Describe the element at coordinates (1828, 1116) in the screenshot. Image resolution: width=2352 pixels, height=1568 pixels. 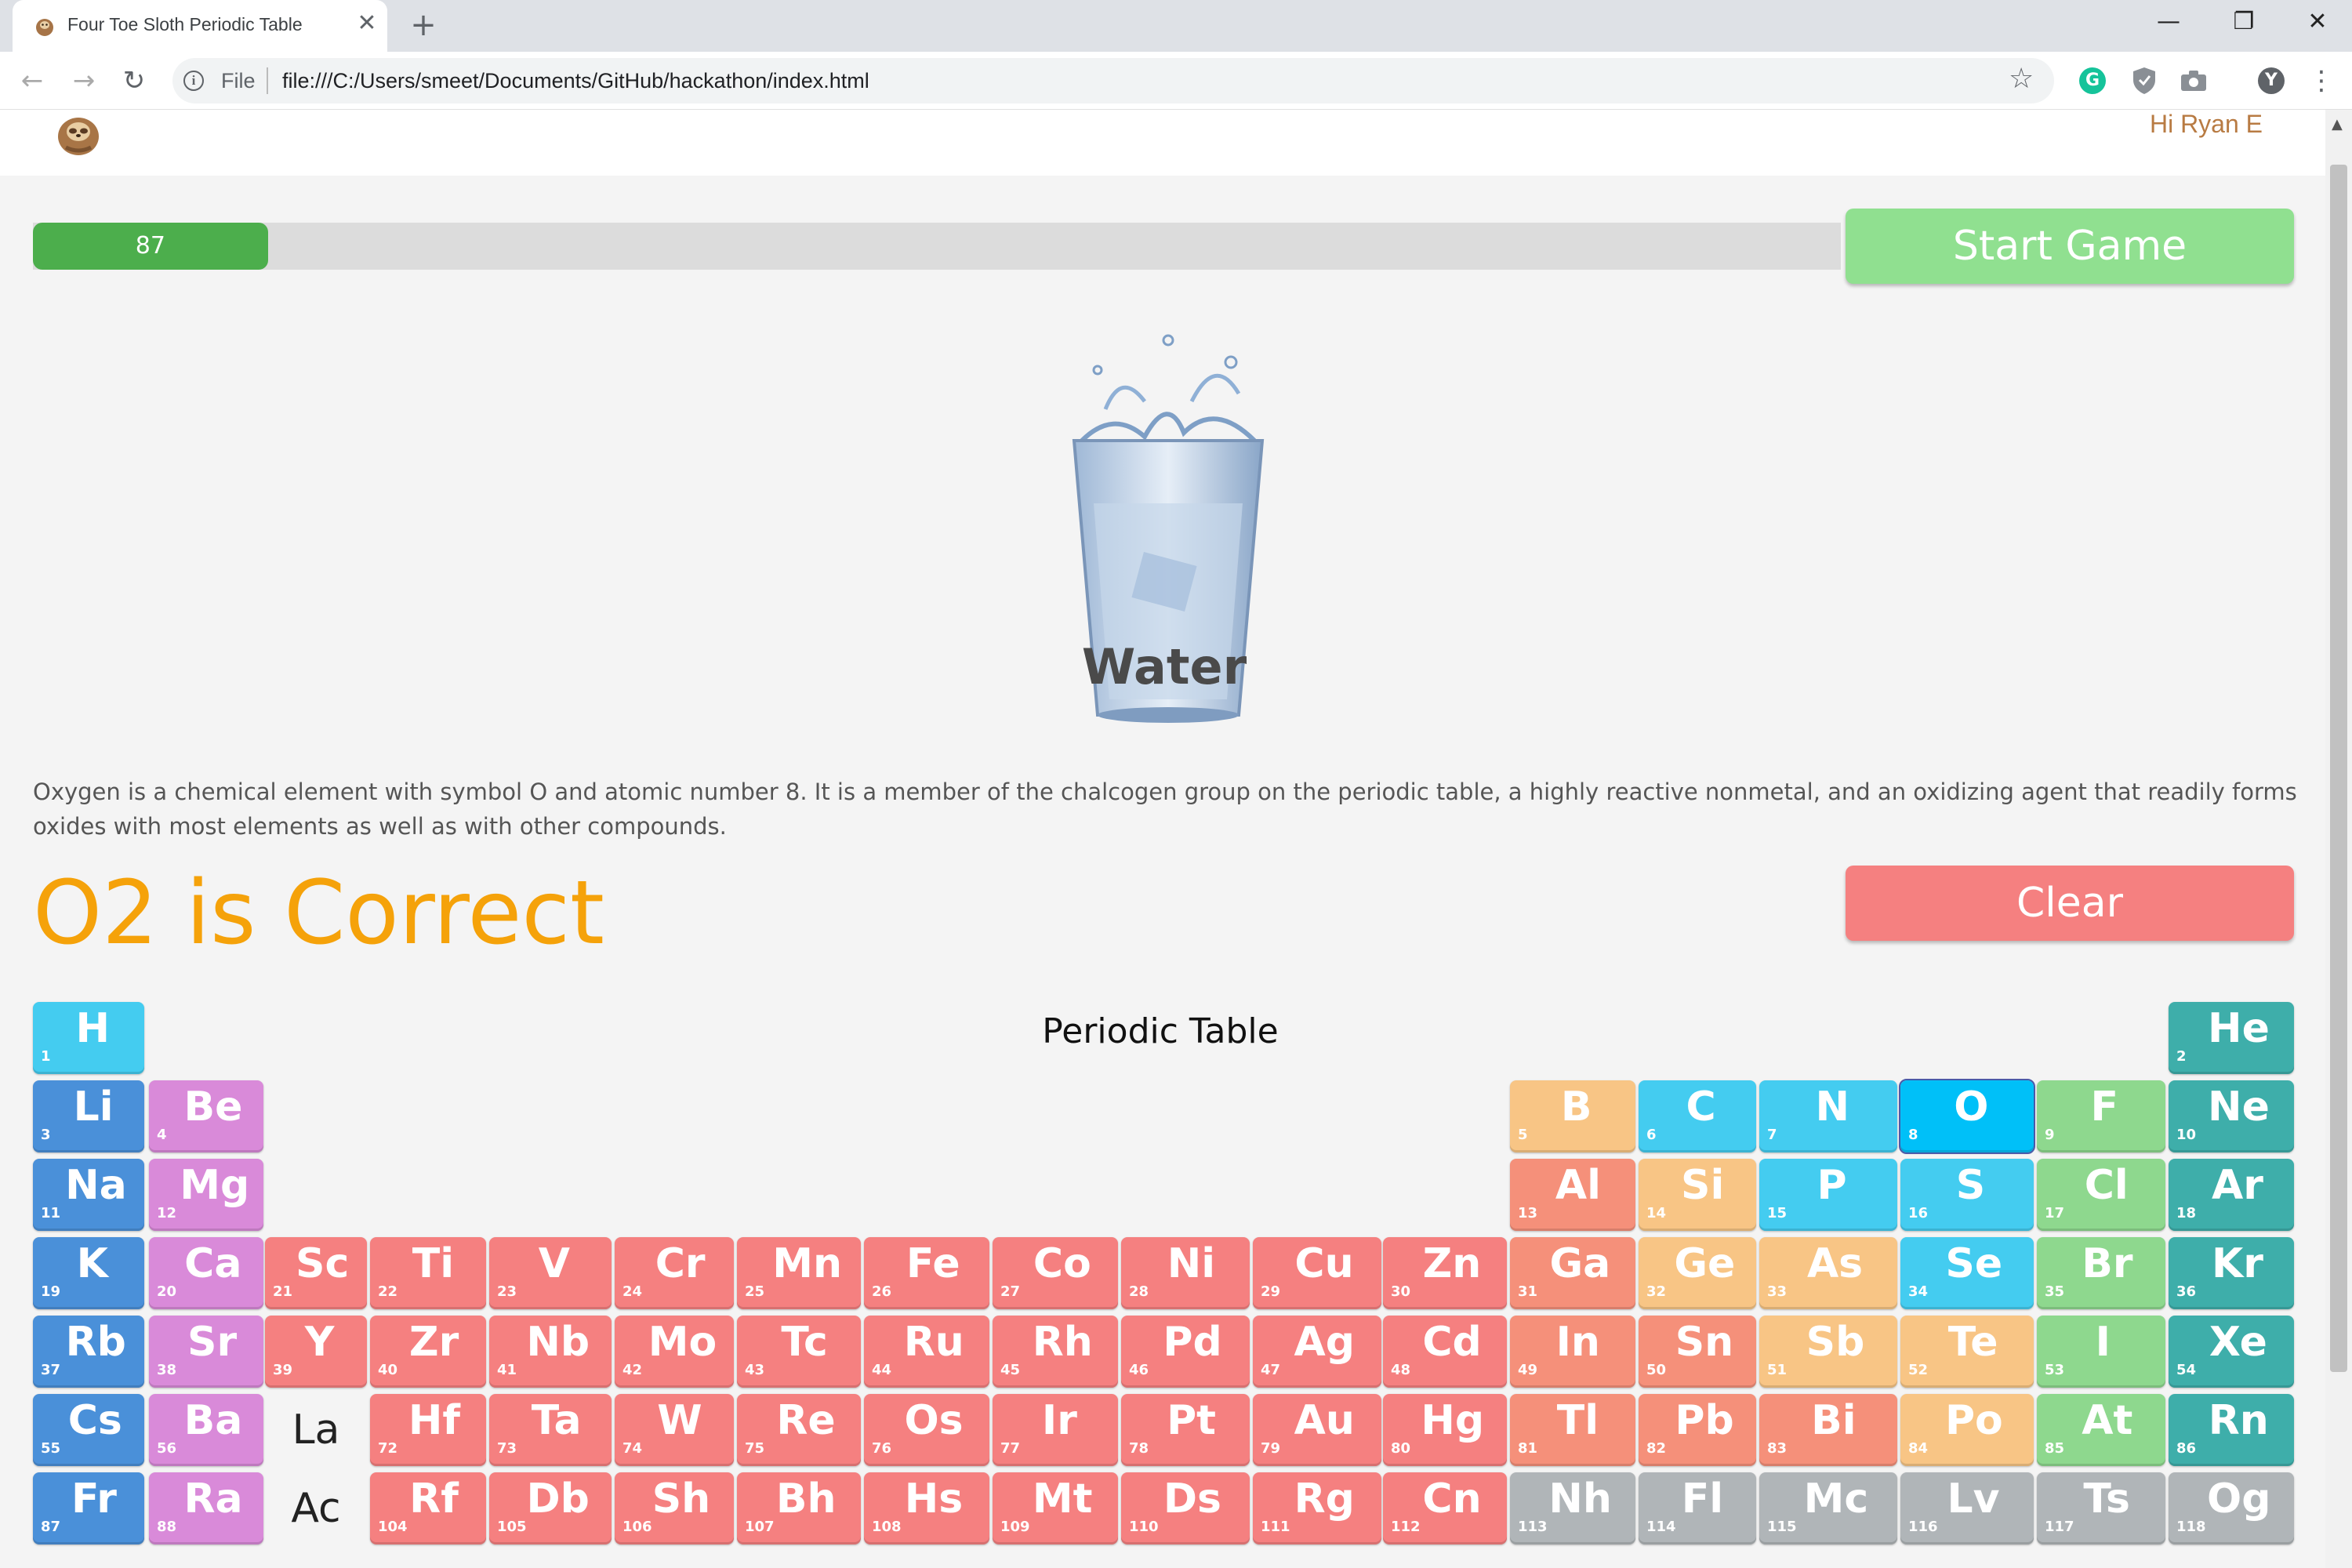
I see `element-tile-n: 7N` at that location.